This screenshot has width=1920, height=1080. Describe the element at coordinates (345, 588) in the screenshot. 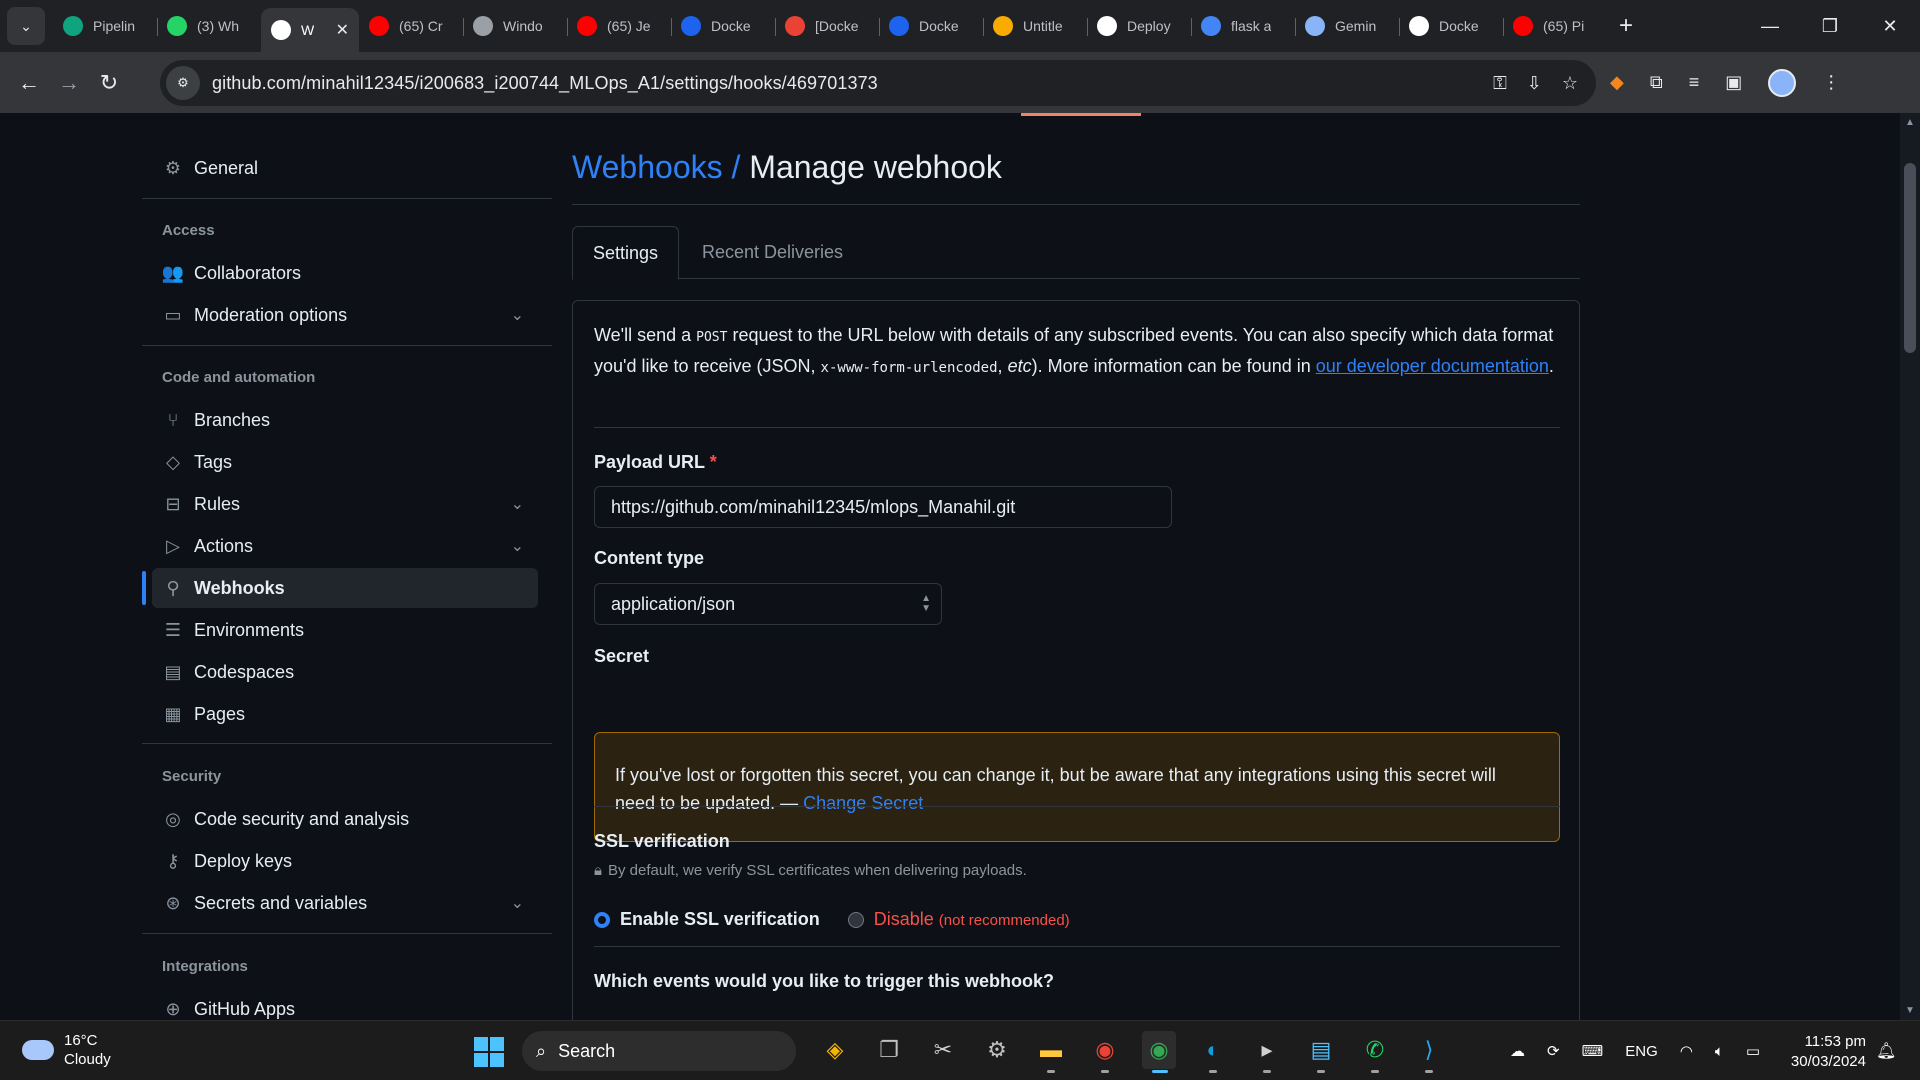

I see `sidebar-item-webhooks: ⚲ Webhooks` at that location.